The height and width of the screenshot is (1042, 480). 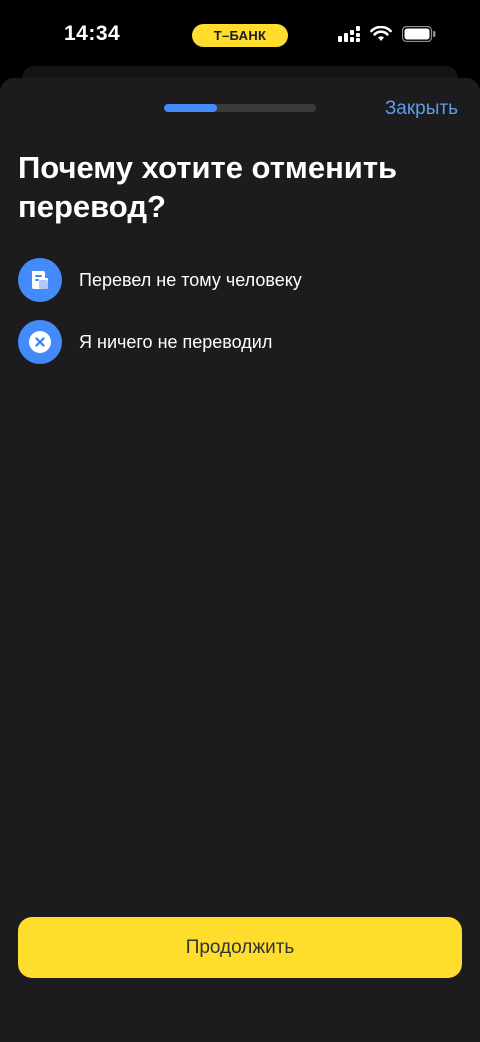 I want to click on wifi-icon, so click(x=381, y=36).